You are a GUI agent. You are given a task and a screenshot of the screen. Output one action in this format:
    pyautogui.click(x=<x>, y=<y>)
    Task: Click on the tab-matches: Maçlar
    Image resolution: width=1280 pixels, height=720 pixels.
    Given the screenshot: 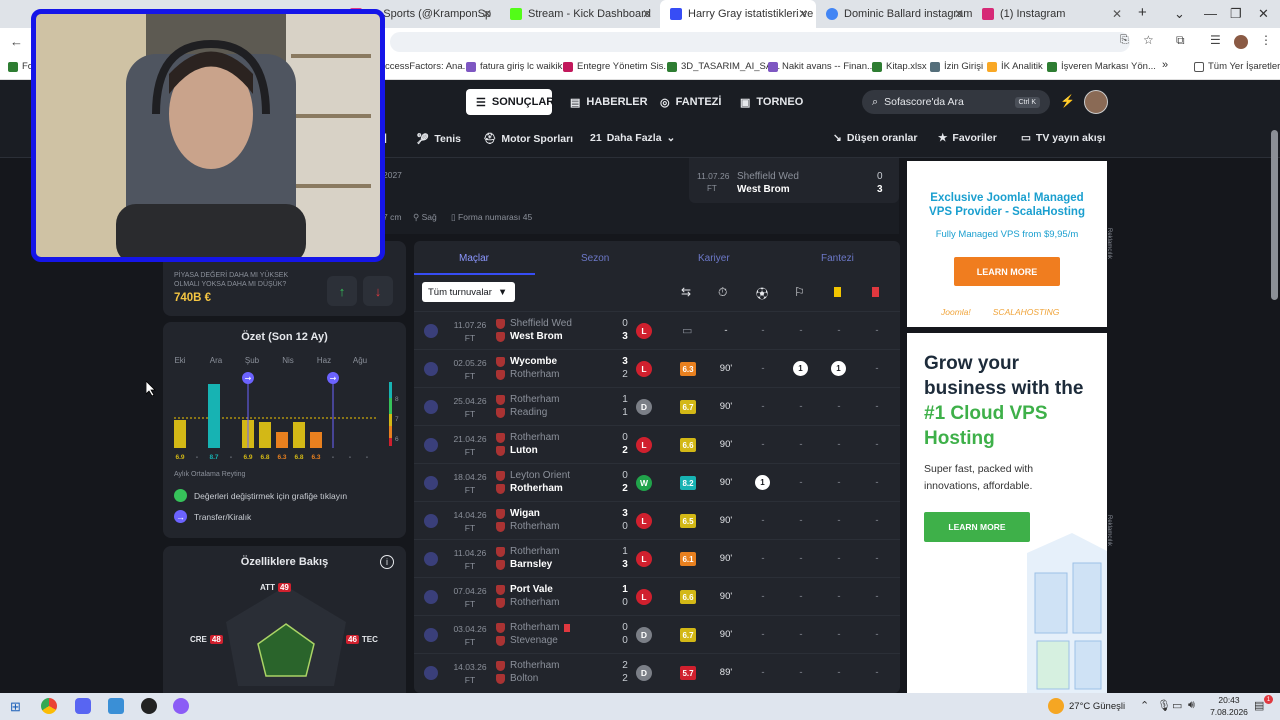 What is the action you would take?
    pyautogui.click(x=474, y=258)
    